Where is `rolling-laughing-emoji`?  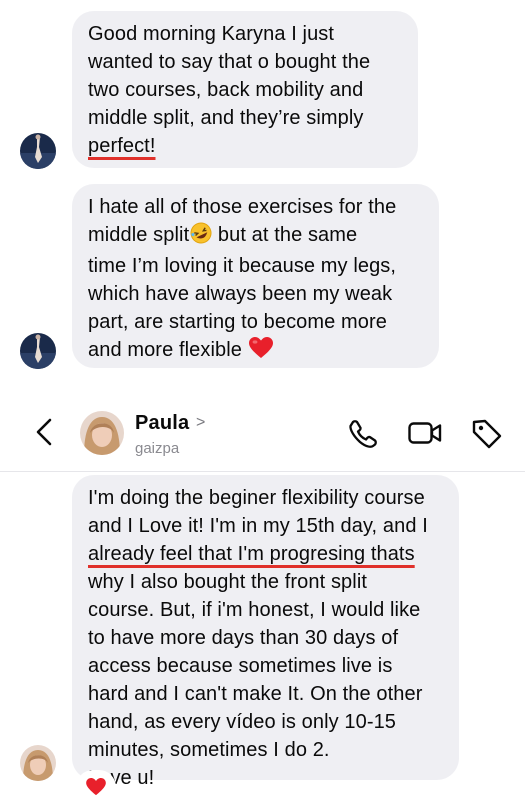
rolling-laughing-emoji is located at coordinates (201, 237).